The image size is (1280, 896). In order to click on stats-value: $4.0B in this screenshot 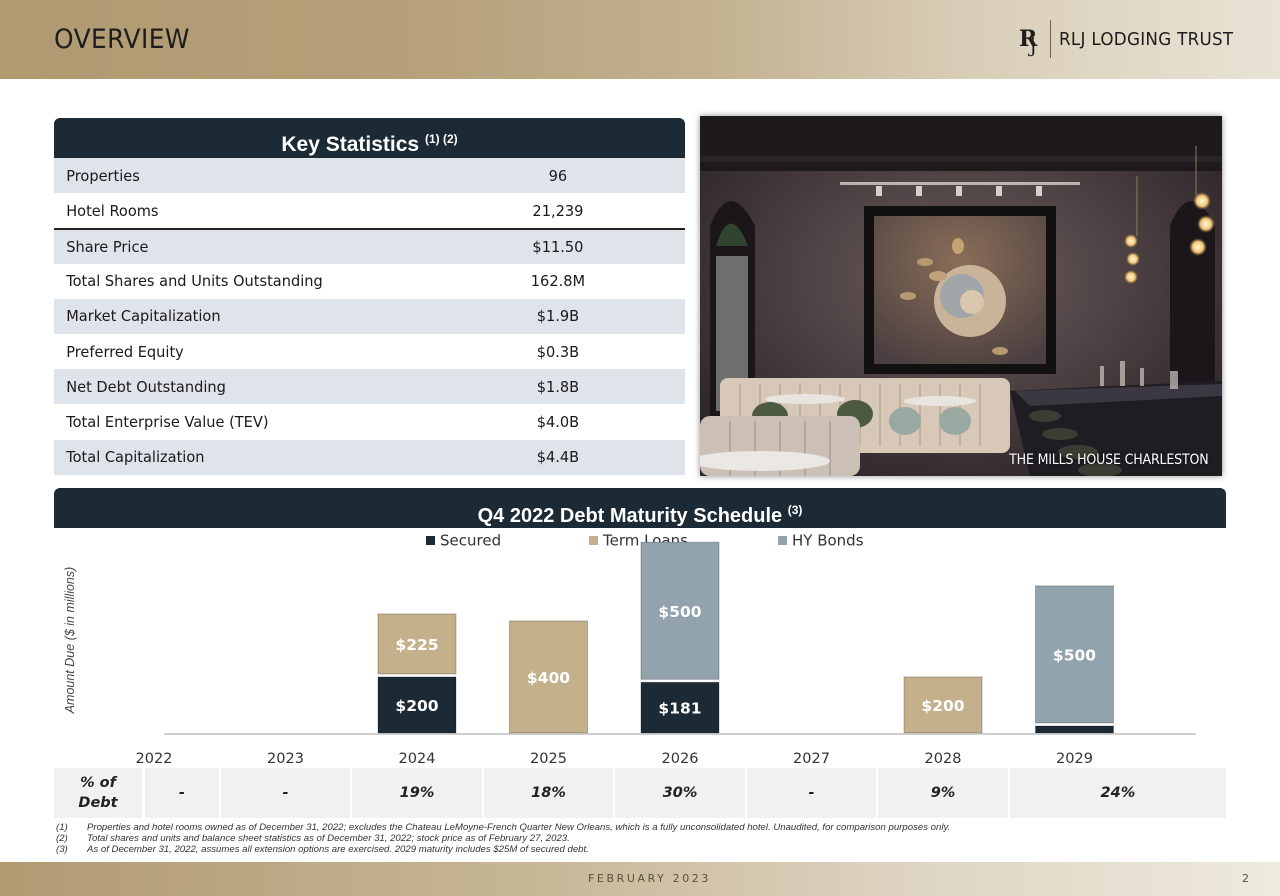, I will do `click(558, 421)`.